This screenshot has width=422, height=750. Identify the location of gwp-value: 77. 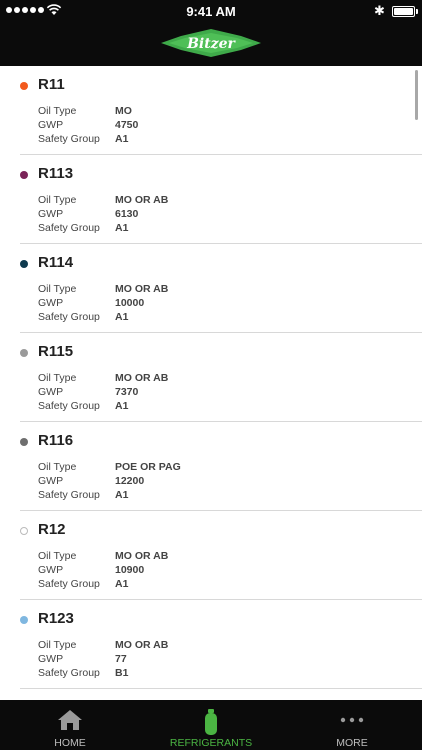
(121, 659).